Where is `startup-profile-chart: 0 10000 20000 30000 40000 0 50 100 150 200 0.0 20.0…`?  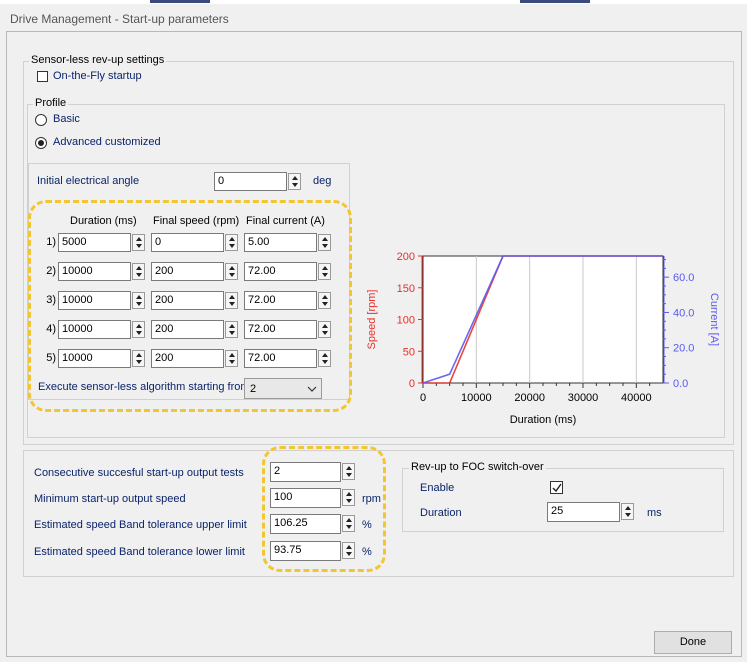
startup-profile-chart: 0 10000 20000 30000 40000 0 50 100 150 200 0.0 20.0… is located at coordinates (543, 338).